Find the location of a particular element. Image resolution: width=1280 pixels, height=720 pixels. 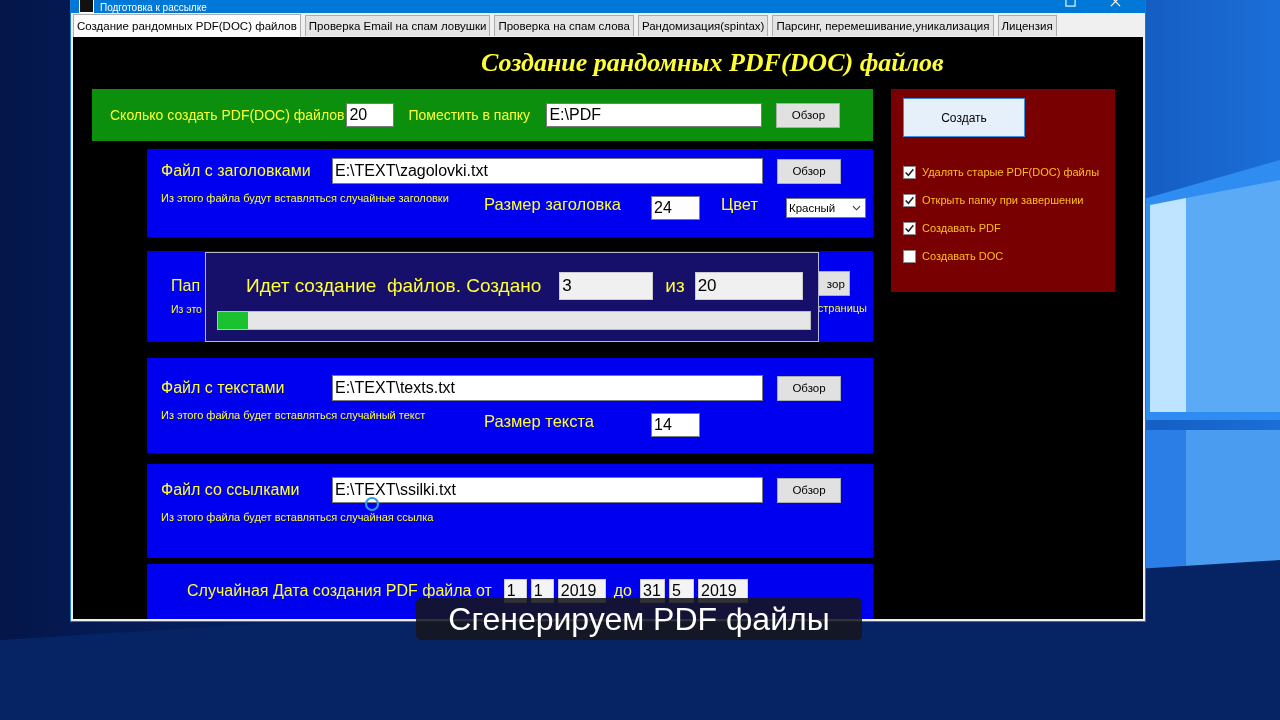

caret-icon is located at coordinates (856, 208).